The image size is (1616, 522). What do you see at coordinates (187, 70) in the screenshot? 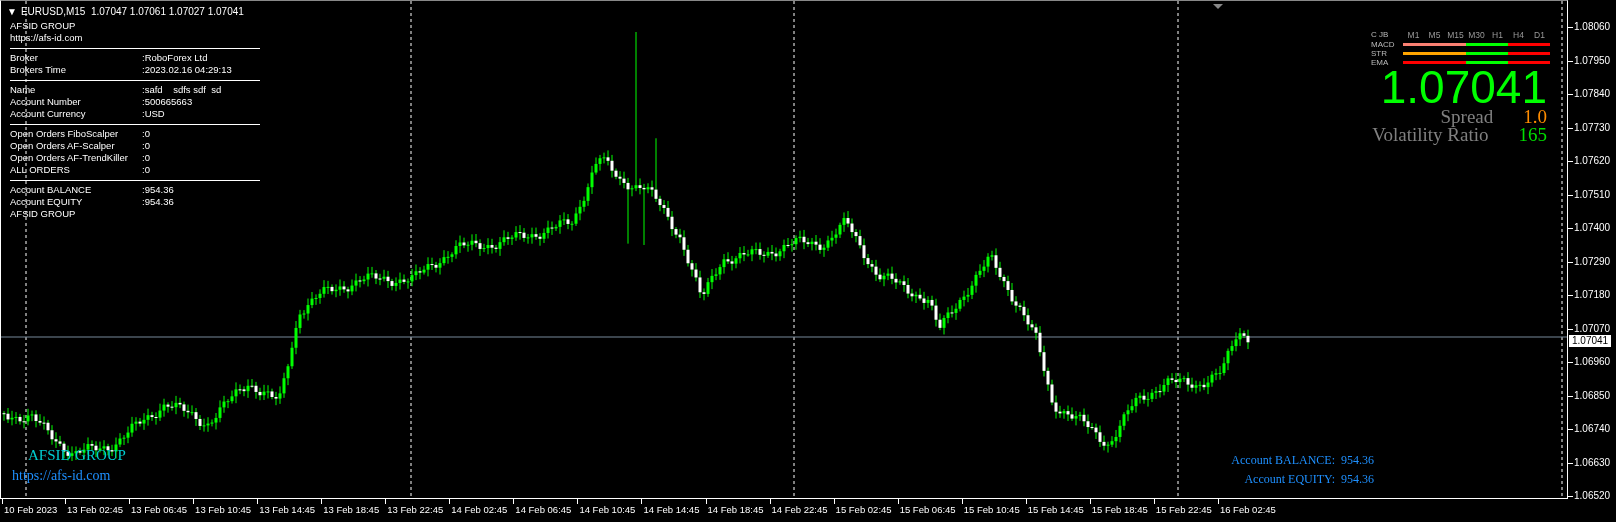
I see `info-value: :2023.02.16 04:29:13` at bounding box center [187, 70].